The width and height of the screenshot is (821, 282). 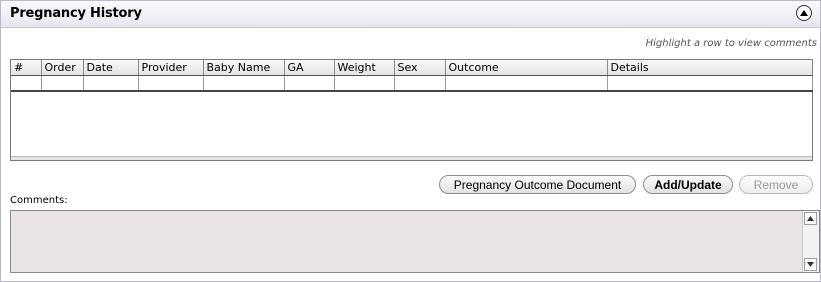 I want to click on cell-ga, so click(x=309, y=83).